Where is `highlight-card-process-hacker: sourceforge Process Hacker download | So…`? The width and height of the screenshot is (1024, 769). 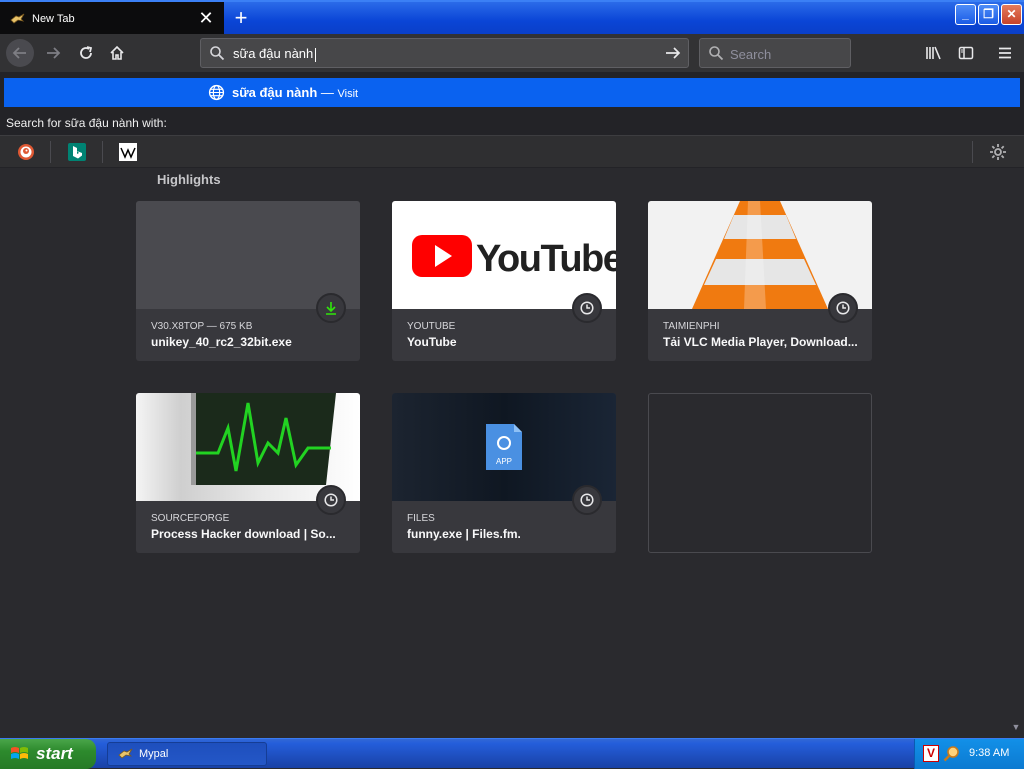
highlight-card-process-hacker: sourceforge Process Hacker download | So… is located at coordinates (248, 473).